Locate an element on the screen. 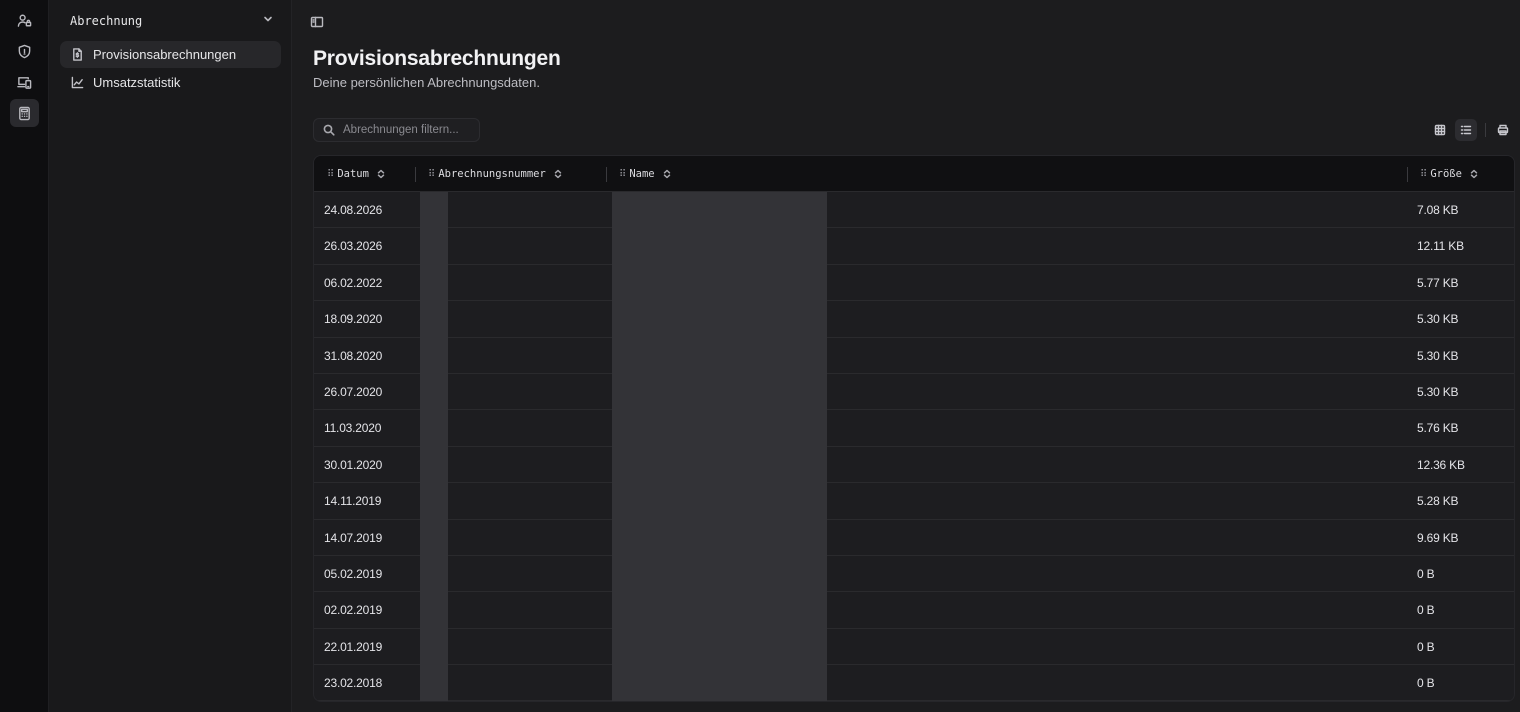 The width and height of the screenshot is (1520, 712). sidebar-item-provisionsabrechnungen: Provisionsabrechnungen is located at coordinates (170, 54).